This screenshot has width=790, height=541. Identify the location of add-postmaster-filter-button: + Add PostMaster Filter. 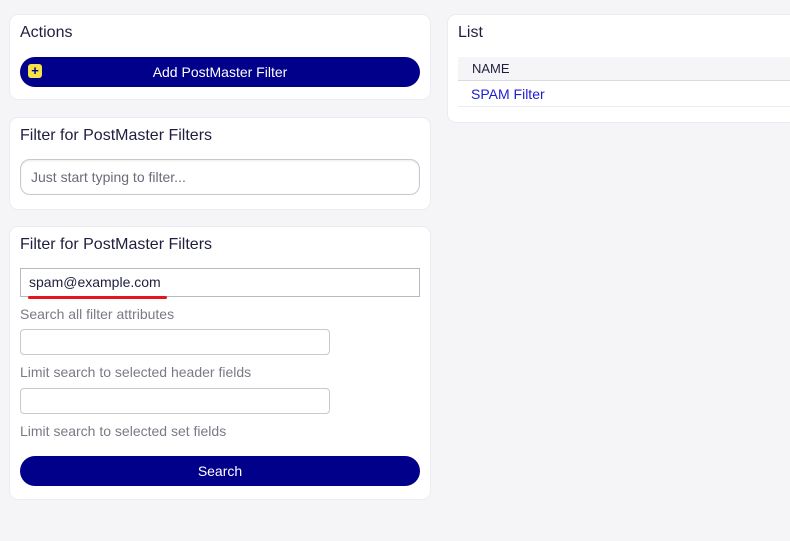
(220, 72).